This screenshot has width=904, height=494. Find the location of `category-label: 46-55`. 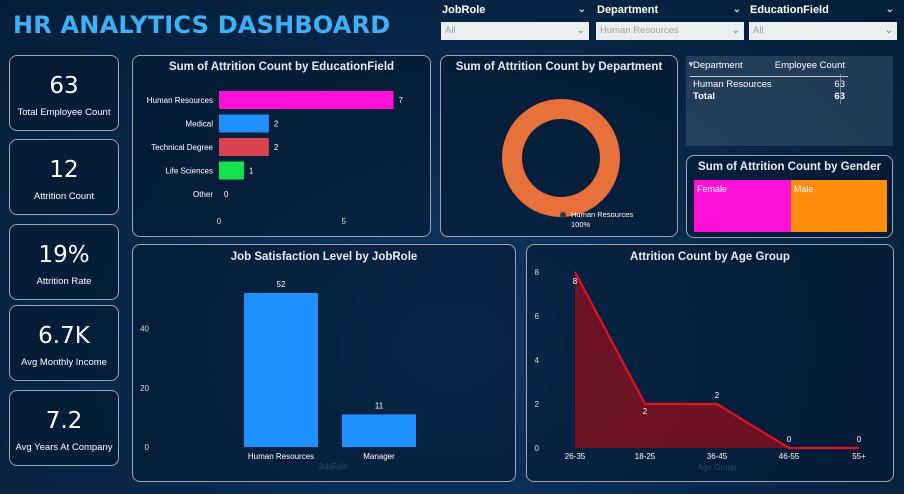

category-label: 46-55 is located at coordinates (789, 456).